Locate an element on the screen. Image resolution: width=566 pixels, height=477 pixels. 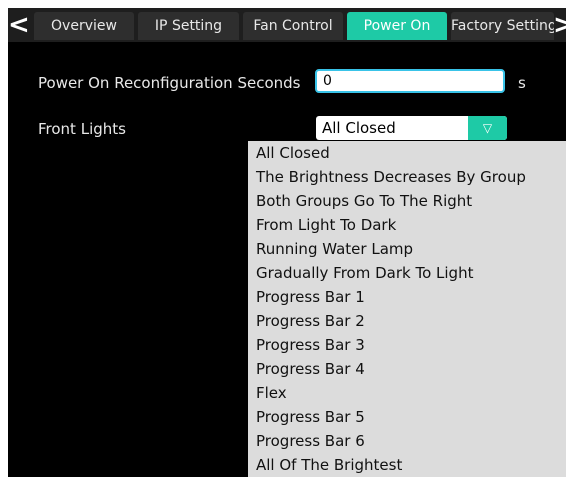
tab-fan-control: Fan Control is located at coordinates (293, 26).